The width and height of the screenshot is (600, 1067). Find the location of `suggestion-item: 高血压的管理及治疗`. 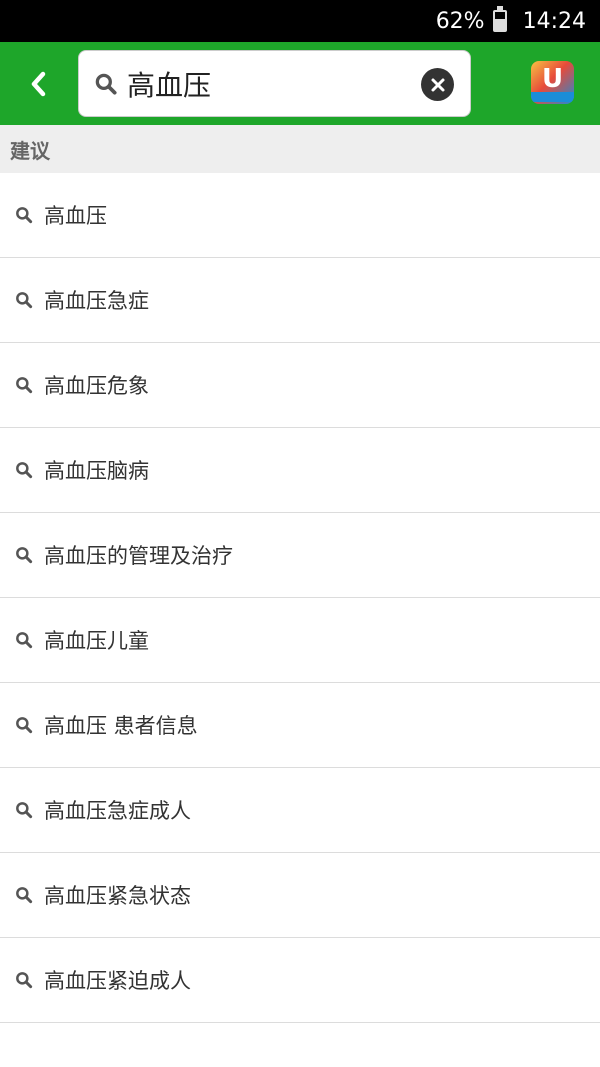

suggestion-item: 高血压的管理及治疗 is located at coordinates (300, 555).